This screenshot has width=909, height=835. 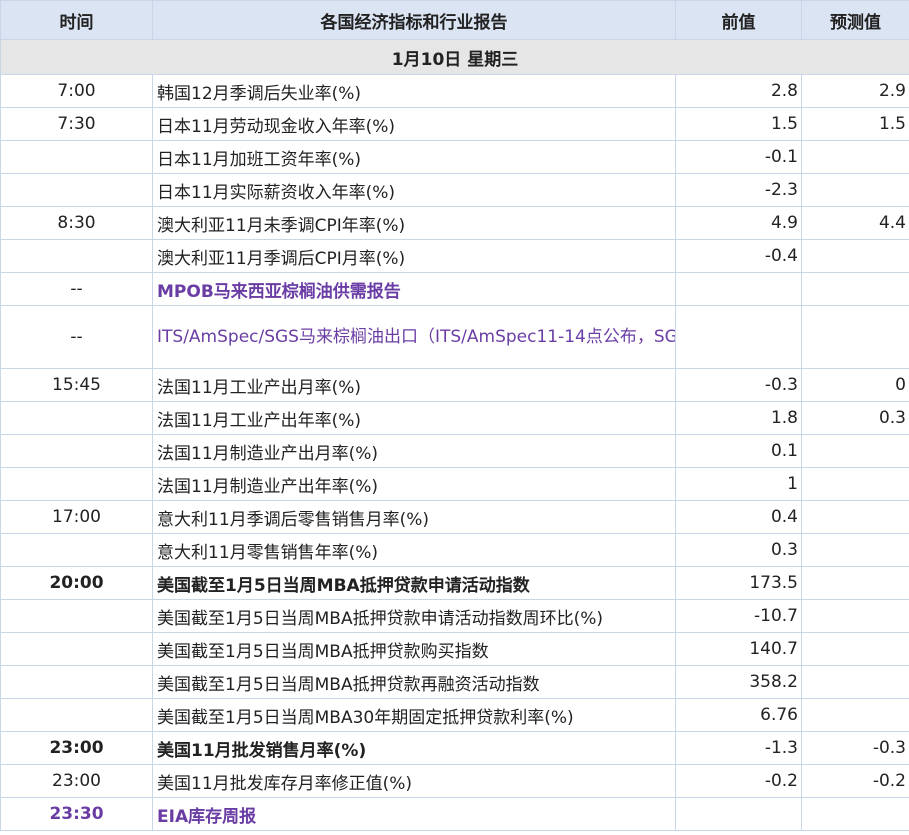 What do you see at coordinates (855, 20) in the screenshot?
I see `header-forecast: 预测值` at bounding box center [855, 20].